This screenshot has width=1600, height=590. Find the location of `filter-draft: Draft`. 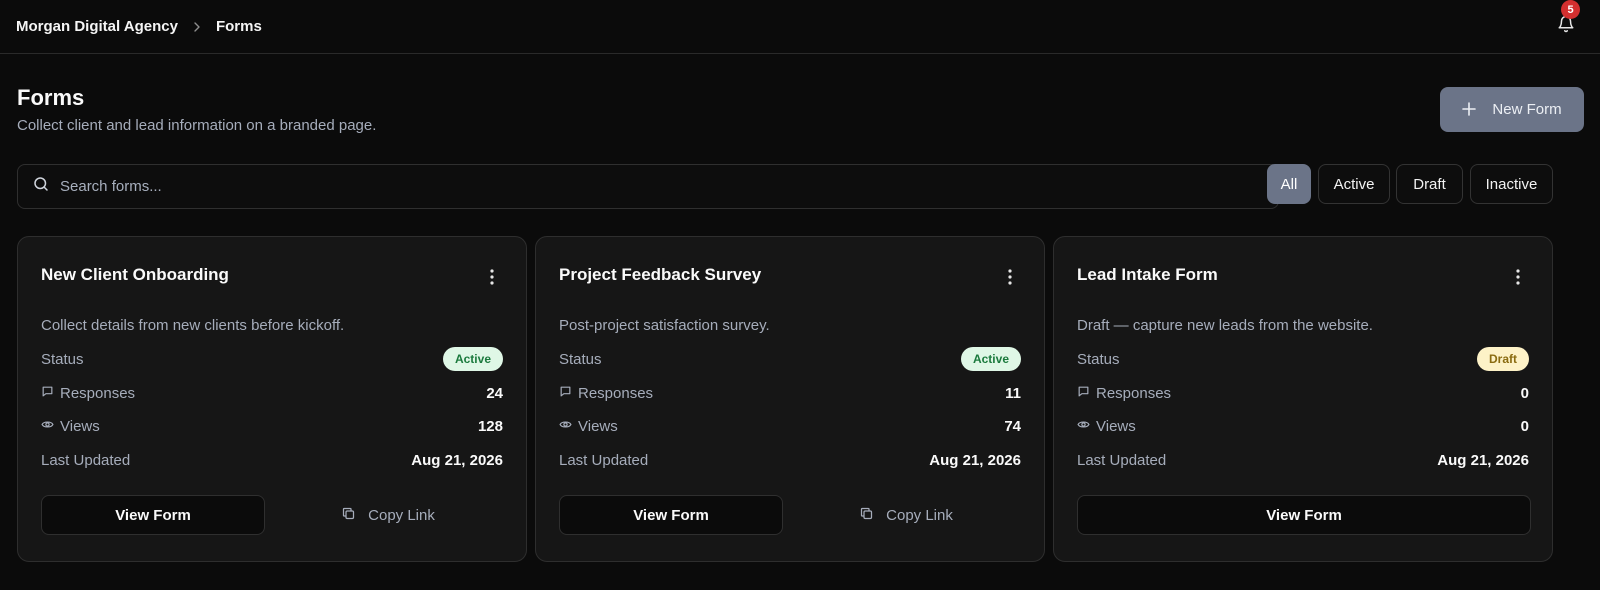

filter-draft: Draft is located at coordinates (1429, 184).